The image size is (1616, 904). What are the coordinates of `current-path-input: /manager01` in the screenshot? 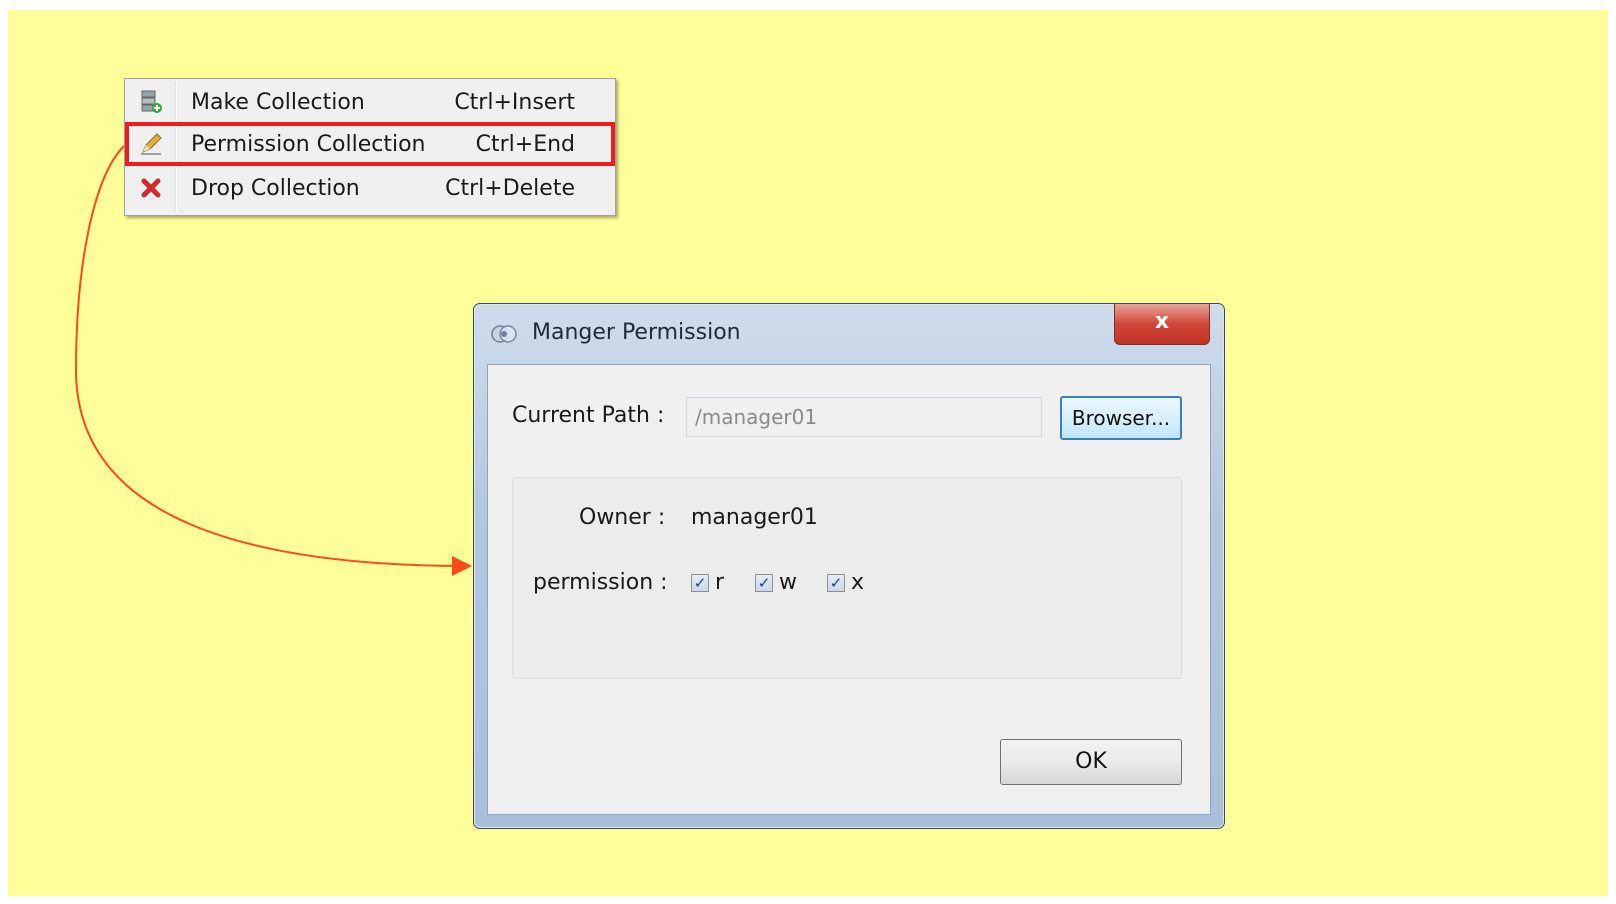 It's located at (864, 417).